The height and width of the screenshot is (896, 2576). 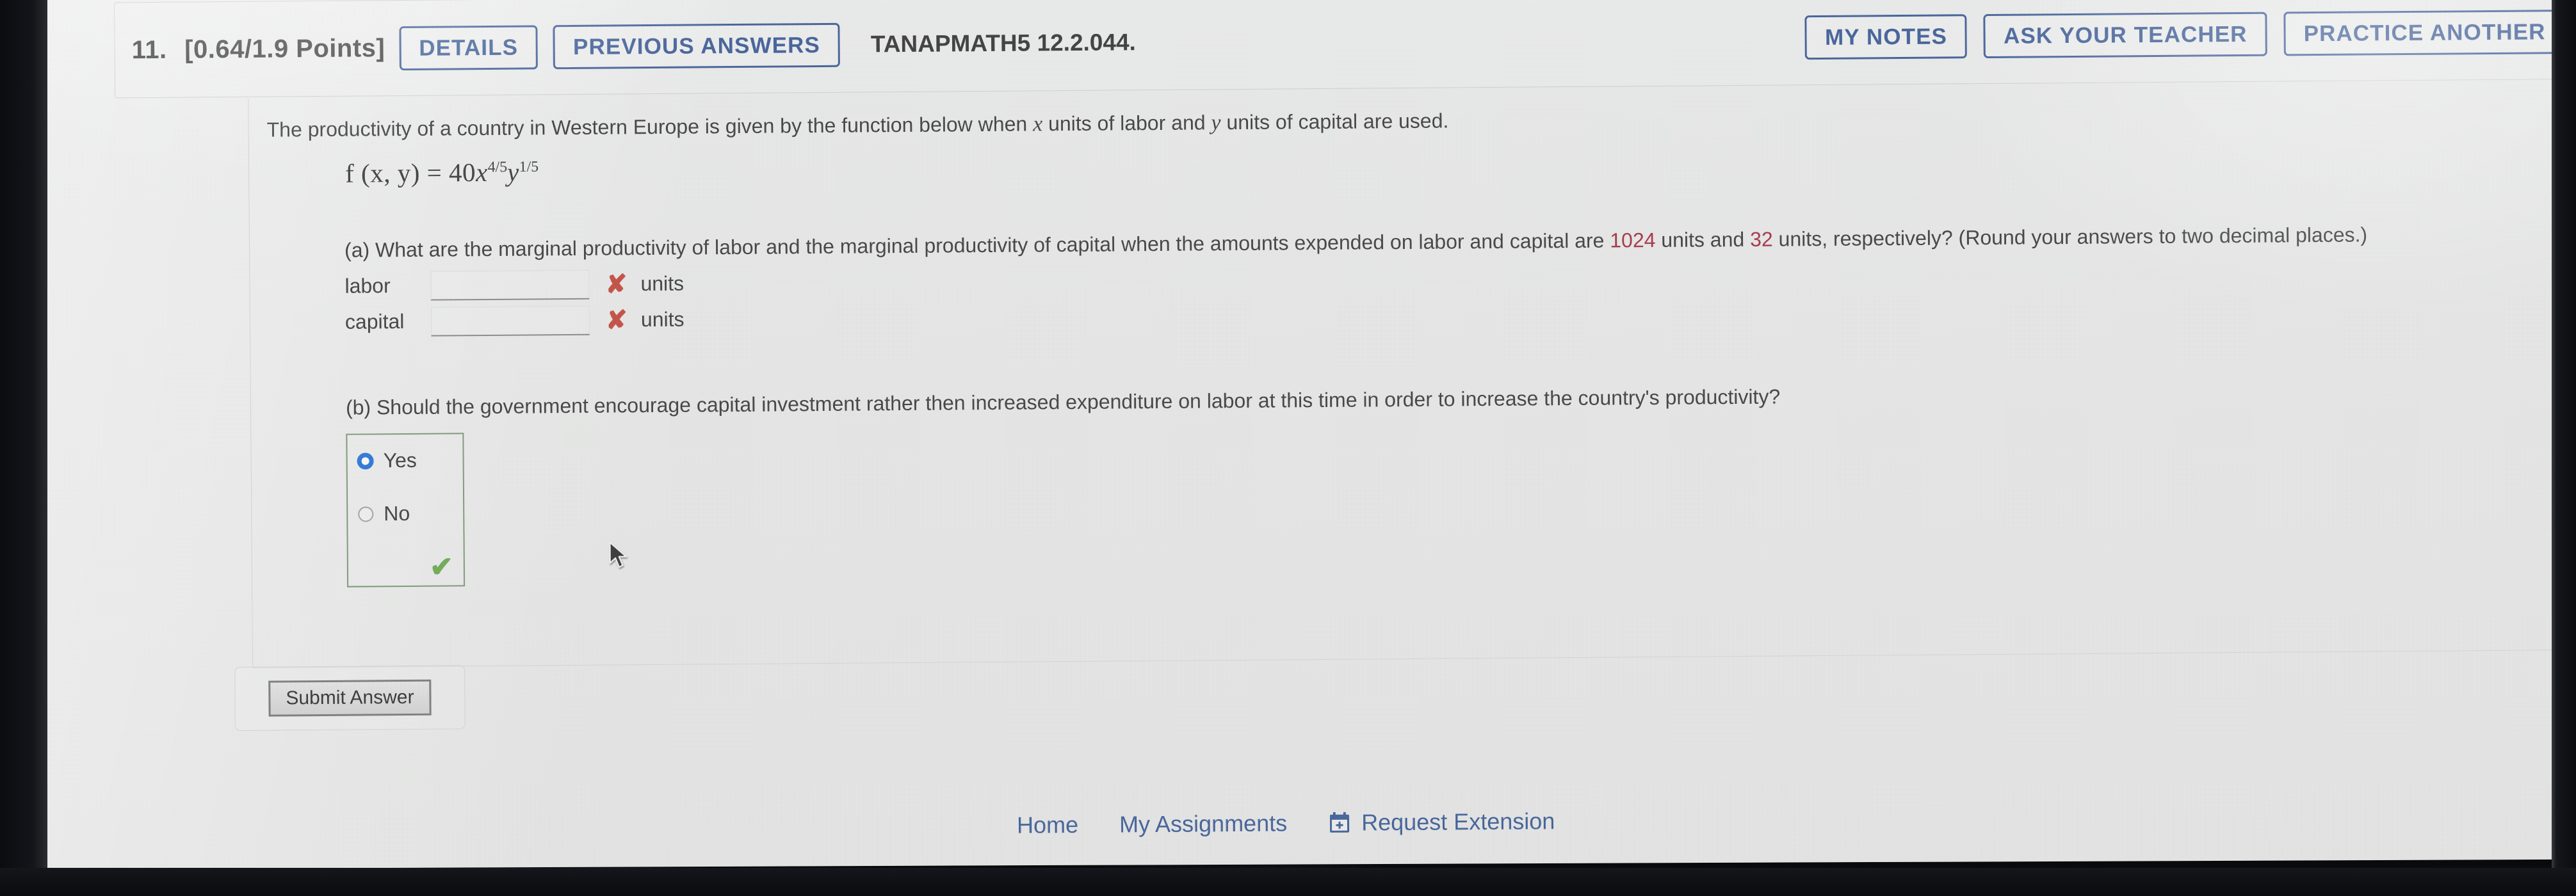 I want to click on formula-coefficient: 40, so click(x=462, y=172).